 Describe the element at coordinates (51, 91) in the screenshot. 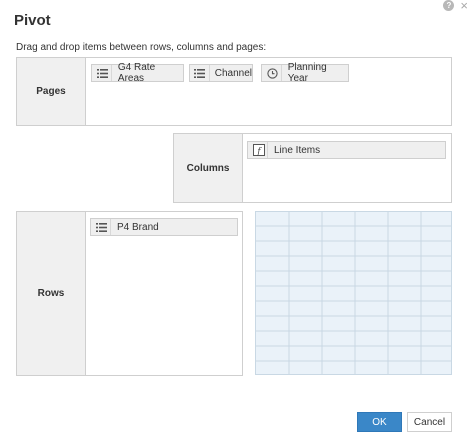

I see `pages-zone-label: Pages` at that location.